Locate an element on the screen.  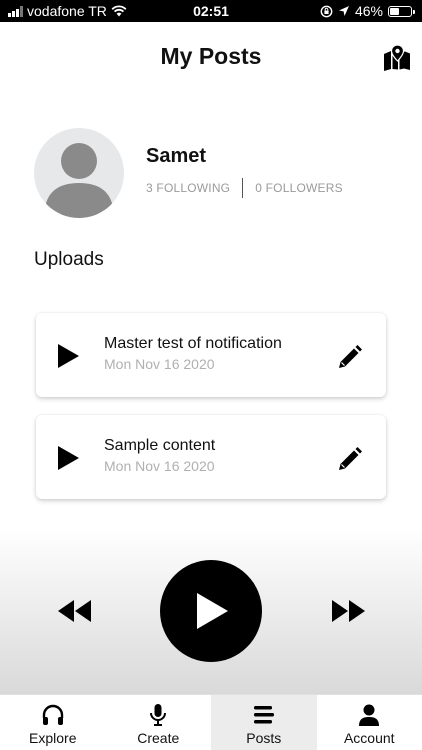
main-play-button is located at coordinates (211, 611).